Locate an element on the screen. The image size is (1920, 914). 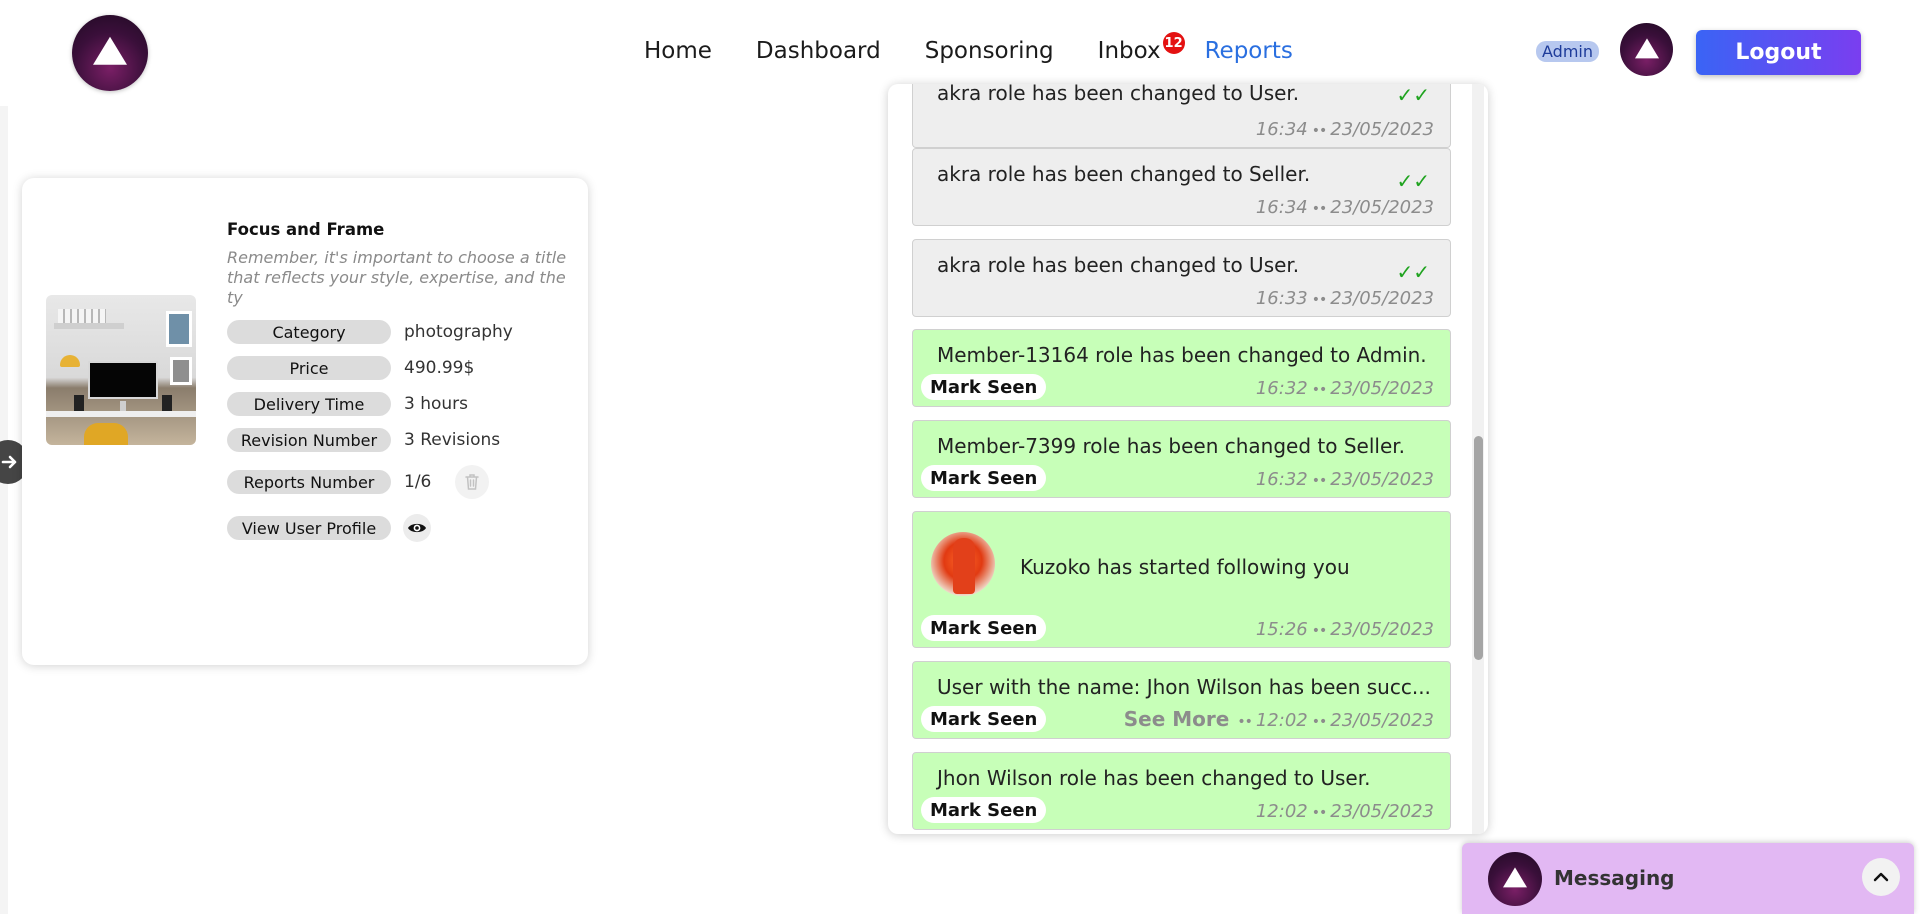
notification-meta: 12:02 •• 23/05/2023 is located at coordinates (1344, 811).